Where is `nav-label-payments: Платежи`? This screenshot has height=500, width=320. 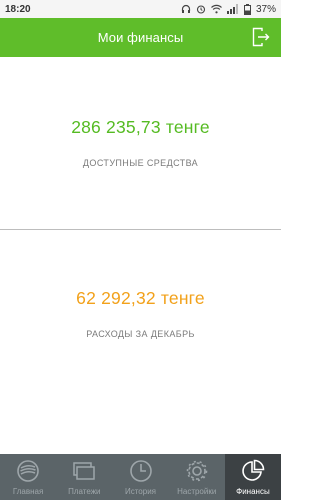 nav-label-payments: Платежи is located at coordinates (84, 491).